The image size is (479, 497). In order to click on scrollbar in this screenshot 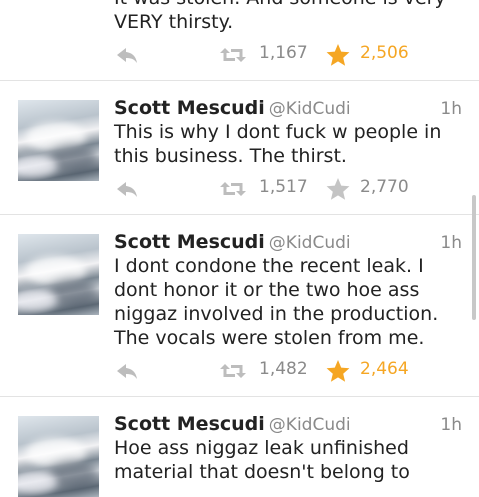, I will do `click(474, 257)`.